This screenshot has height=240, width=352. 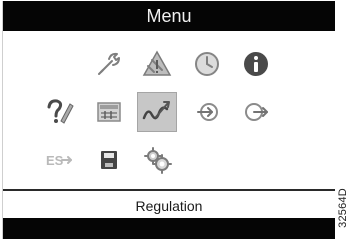 What do you see at coordinates (169, 190) in the screenshot?
I see `footer-divider` at bounding box center [169, 190].